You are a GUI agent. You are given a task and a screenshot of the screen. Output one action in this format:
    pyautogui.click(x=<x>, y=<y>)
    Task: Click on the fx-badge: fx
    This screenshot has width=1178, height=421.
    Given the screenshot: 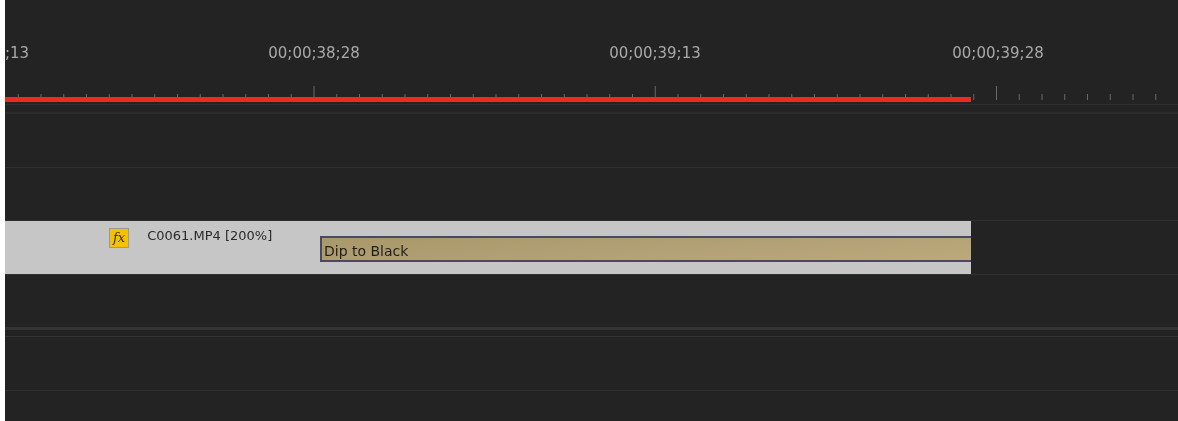 What is the action you would take?
    pyautogui.click(x=119, y=238)
    